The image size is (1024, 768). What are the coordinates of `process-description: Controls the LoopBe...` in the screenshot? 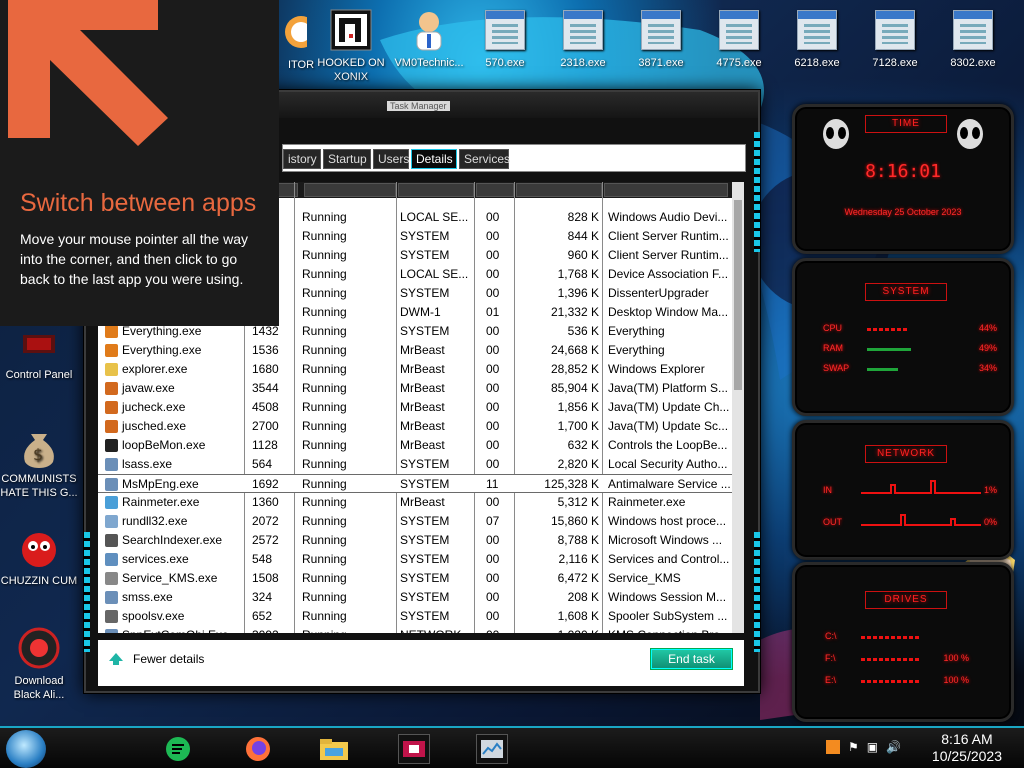 It's located at (668, 445).